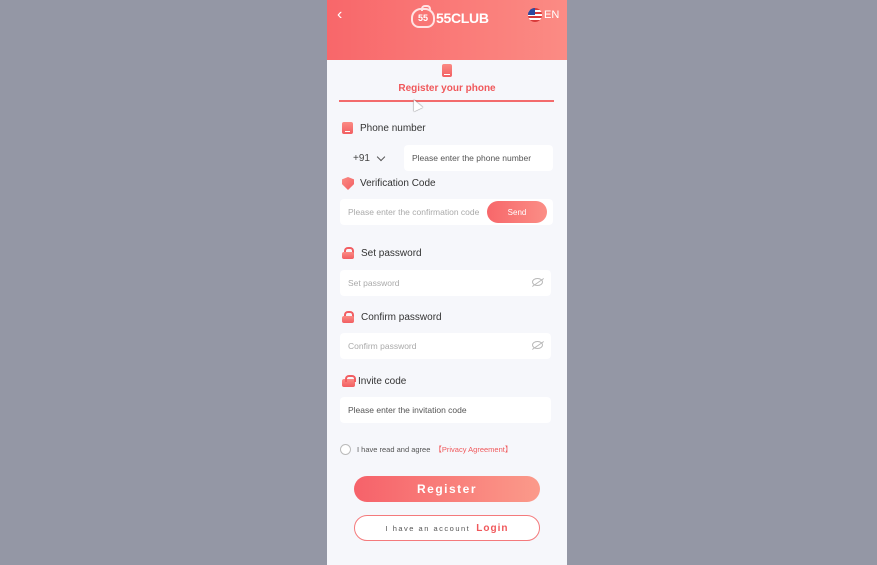 This screenshot has width=877, height=565. I want to click on confirm-password-field, so click(445, 346).